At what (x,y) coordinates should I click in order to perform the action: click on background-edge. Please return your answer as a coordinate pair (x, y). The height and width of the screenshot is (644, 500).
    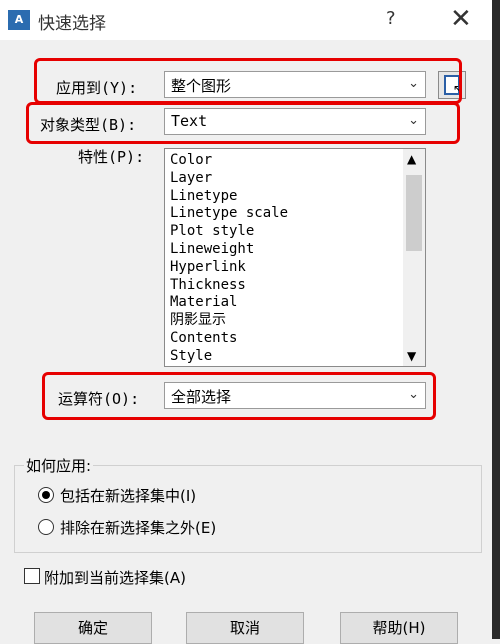
    Looking at the image, I should click on (496, 319).